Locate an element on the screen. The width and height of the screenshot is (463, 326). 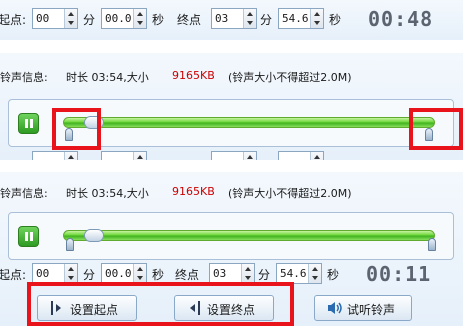
preview-ringtone-label: 试听铃声 is located at coordinates (371, 310).